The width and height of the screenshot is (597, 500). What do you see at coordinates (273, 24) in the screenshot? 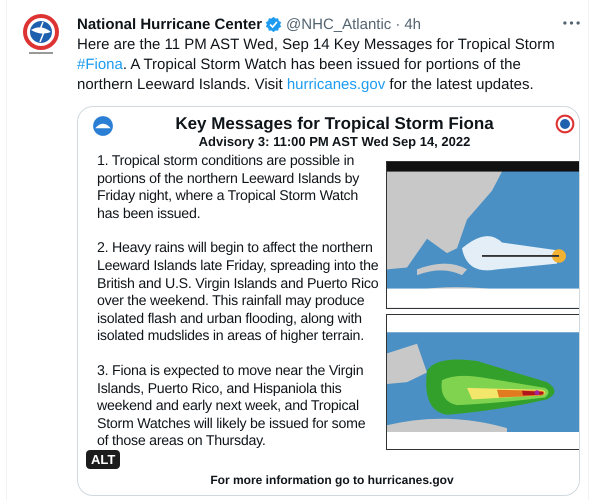
I see `verified-badge-icon` at bounding box center [273, 24].